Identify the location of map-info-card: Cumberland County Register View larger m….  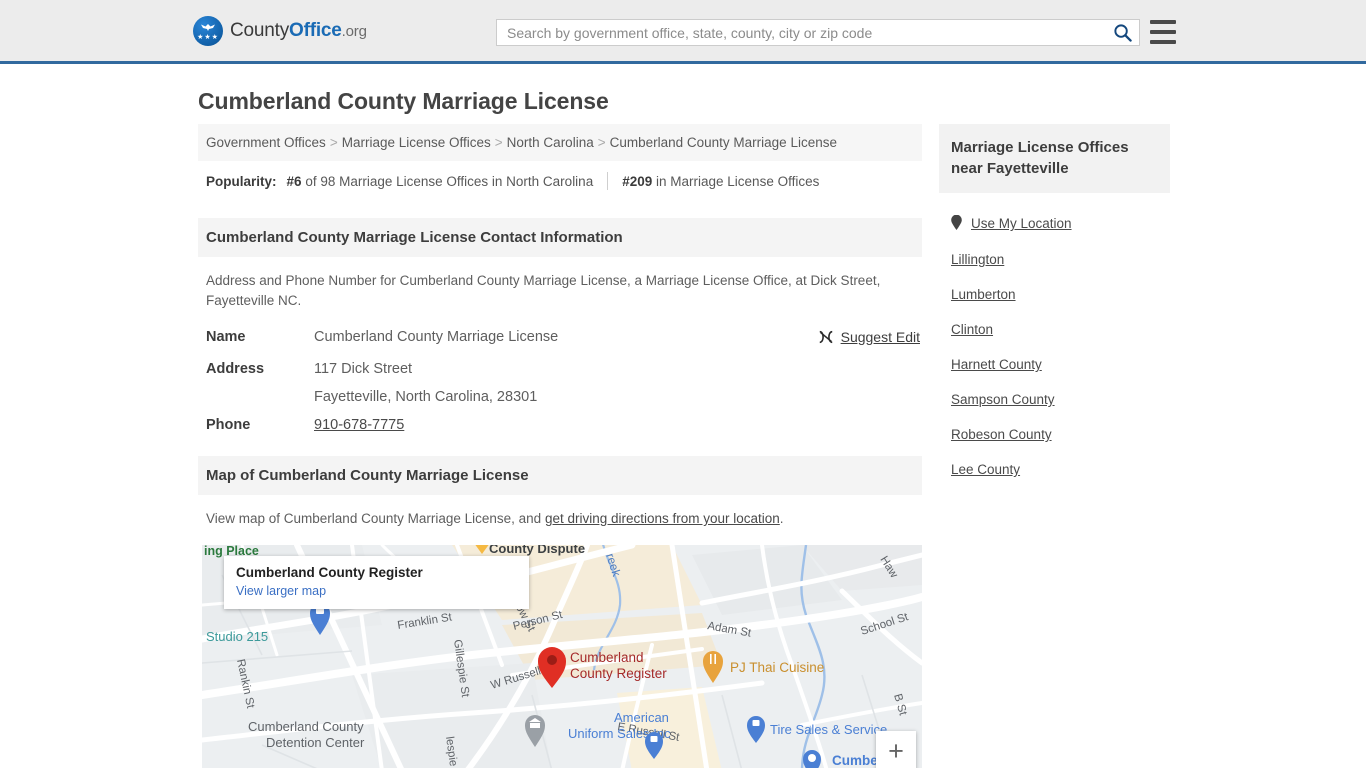
(376, 582).